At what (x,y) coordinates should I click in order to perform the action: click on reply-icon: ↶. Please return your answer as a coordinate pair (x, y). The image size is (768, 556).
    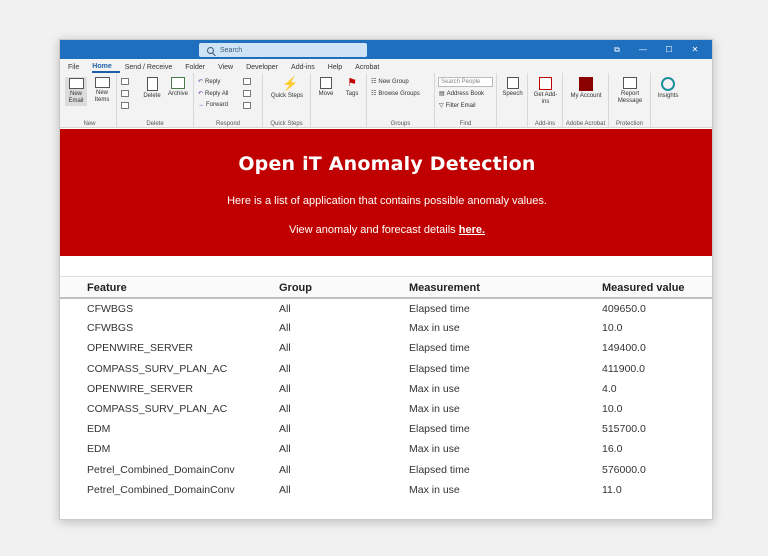
    Looking at the image, I should click on (201, 82).